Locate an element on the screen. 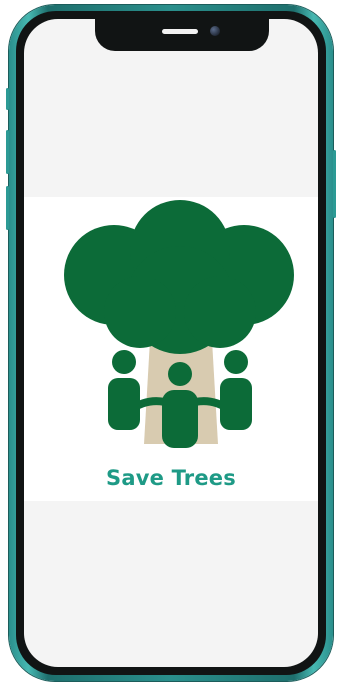 The image size is (342, 686). speaker-grille is located at coordinates (180, 31).